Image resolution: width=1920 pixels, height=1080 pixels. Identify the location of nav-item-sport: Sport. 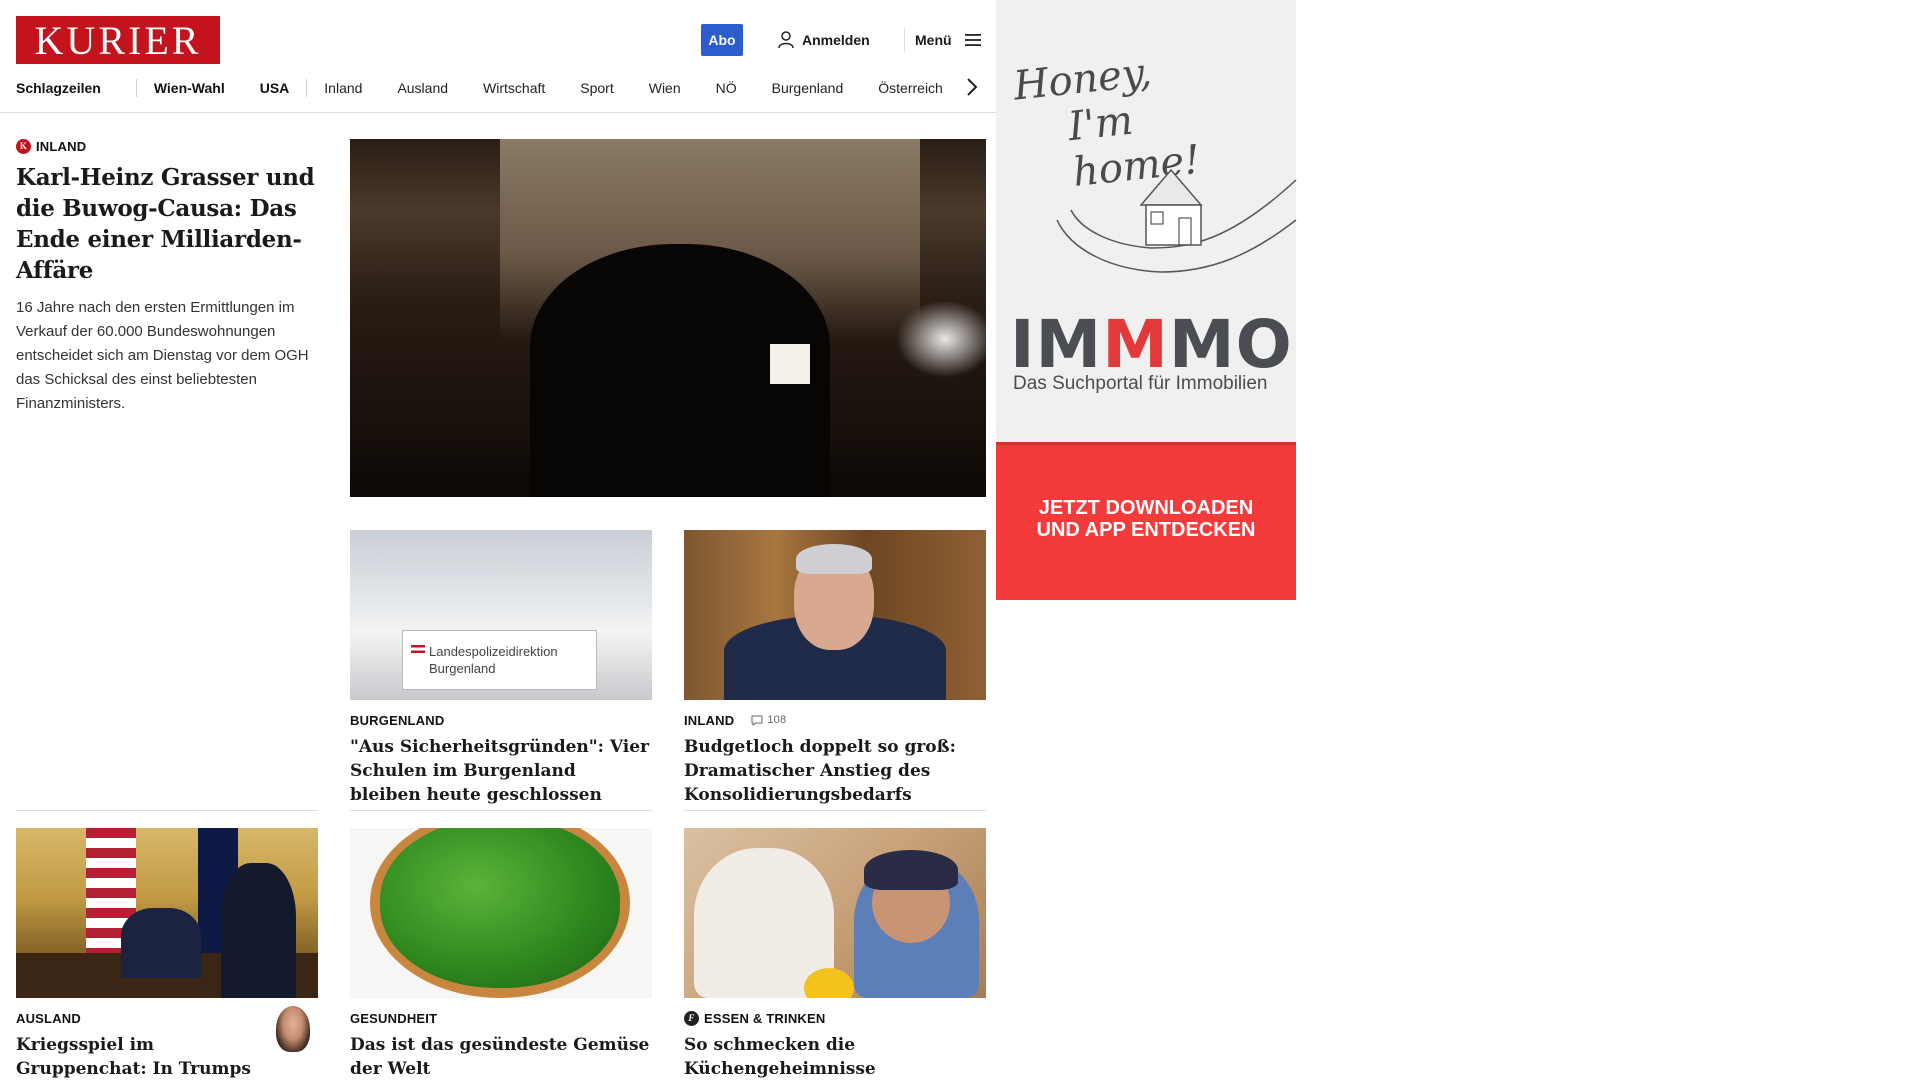
(614, 88).